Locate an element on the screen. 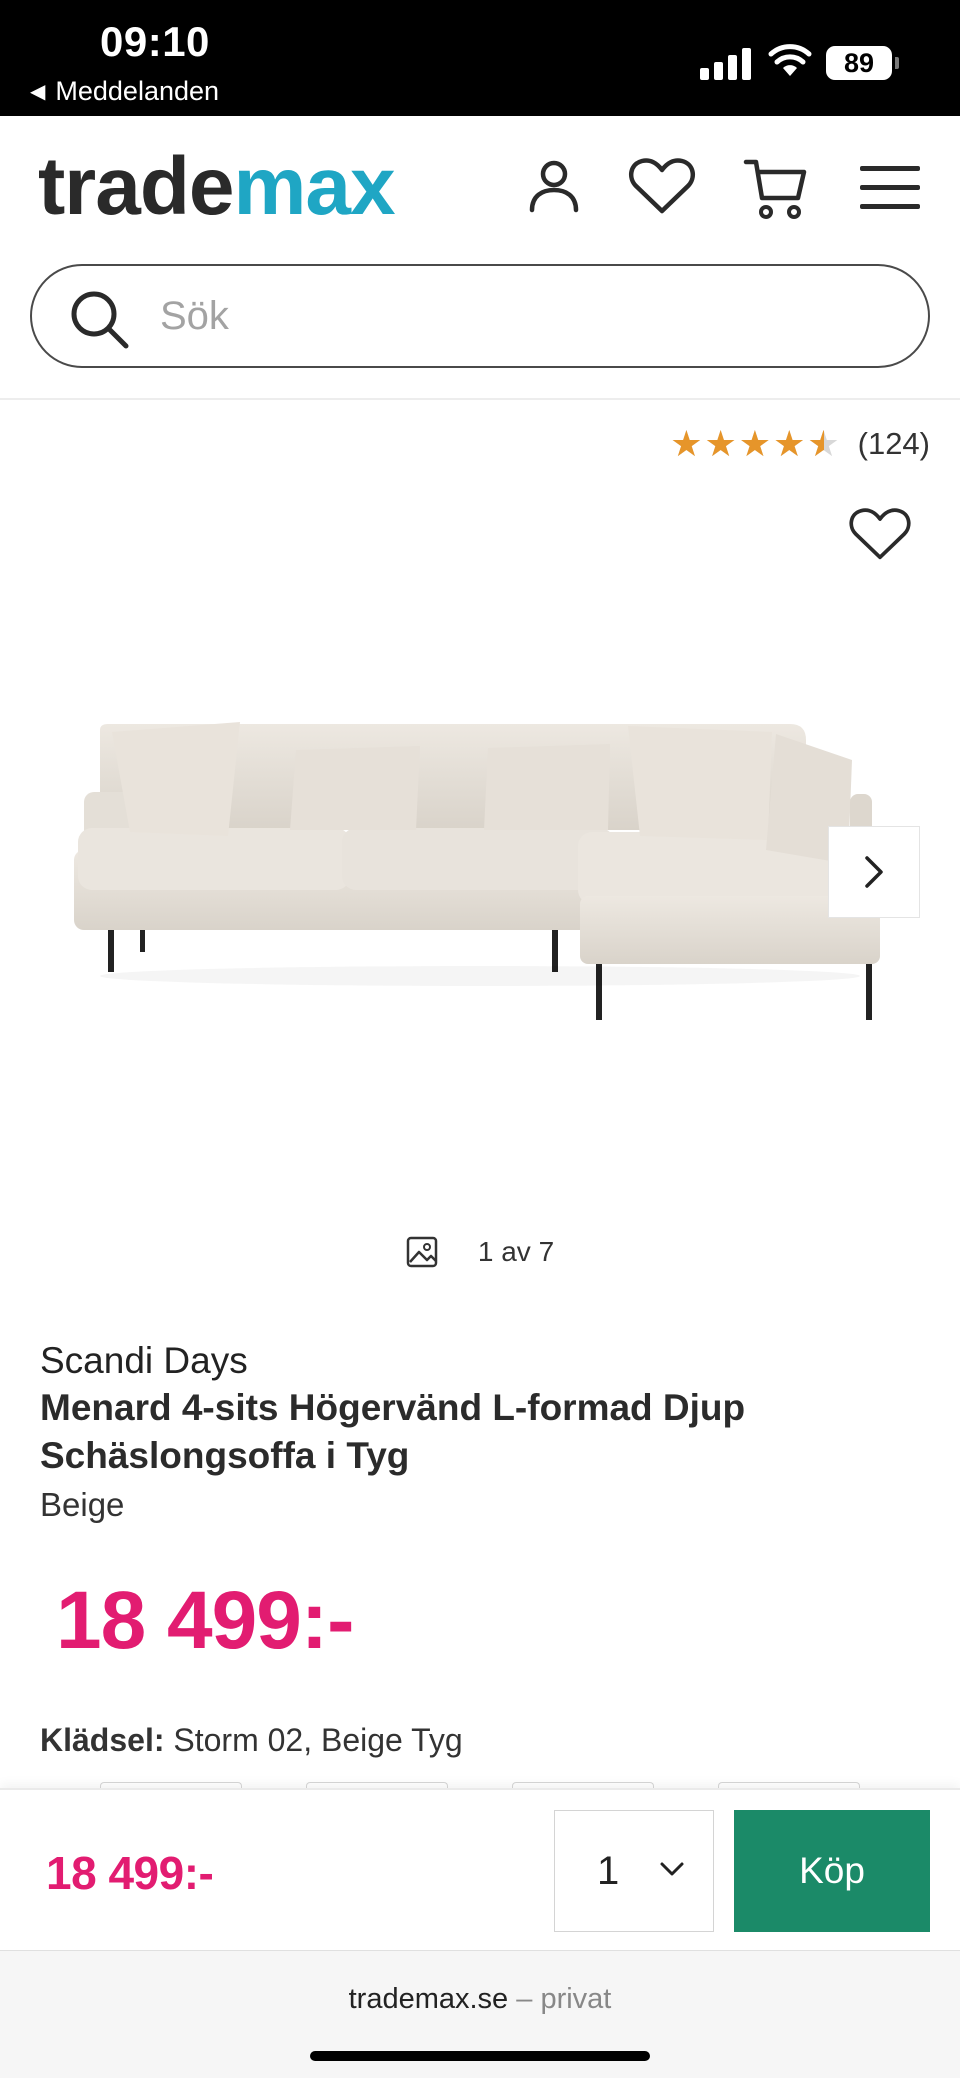 The image size is (960, 2078). image-counter: 1 av 7 is located at coordinates (480, 1252).